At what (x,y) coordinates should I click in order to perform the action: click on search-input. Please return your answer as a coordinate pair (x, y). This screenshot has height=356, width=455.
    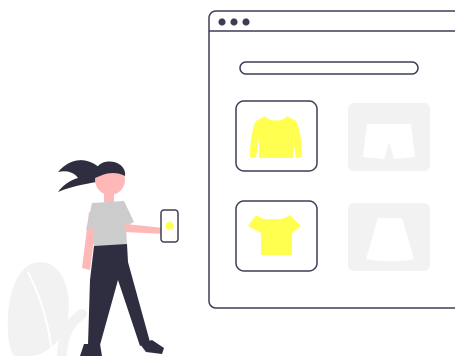
    Looking at the image, I should click on (329, 68).